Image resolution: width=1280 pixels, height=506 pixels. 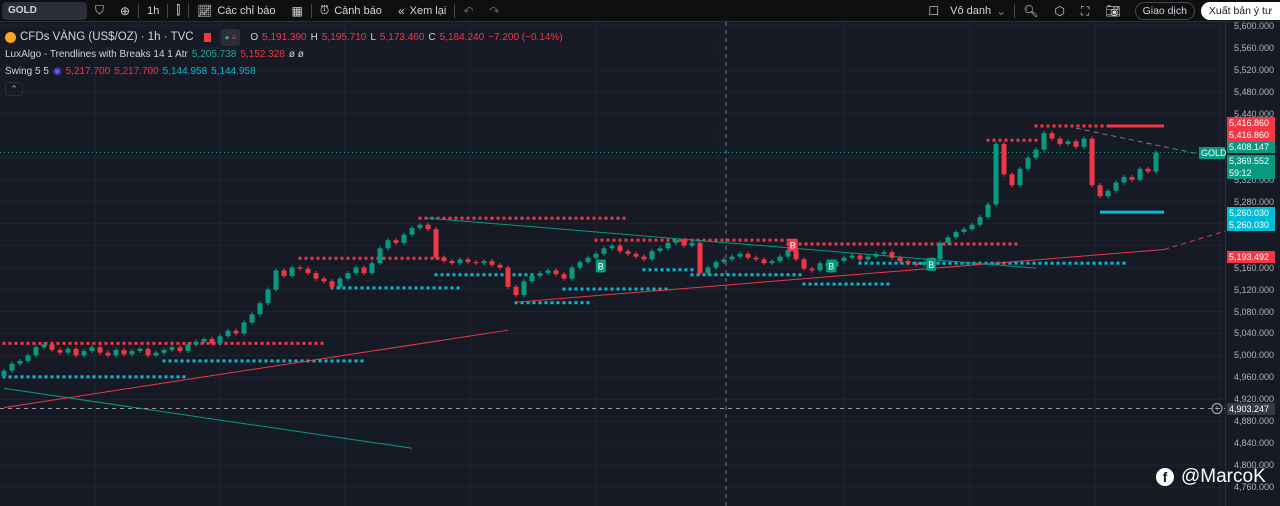 What do you see at coordinates (422, 11) in the screenshot?
I see `replay-button: « Xem lại` at bounding box center [422, 11].